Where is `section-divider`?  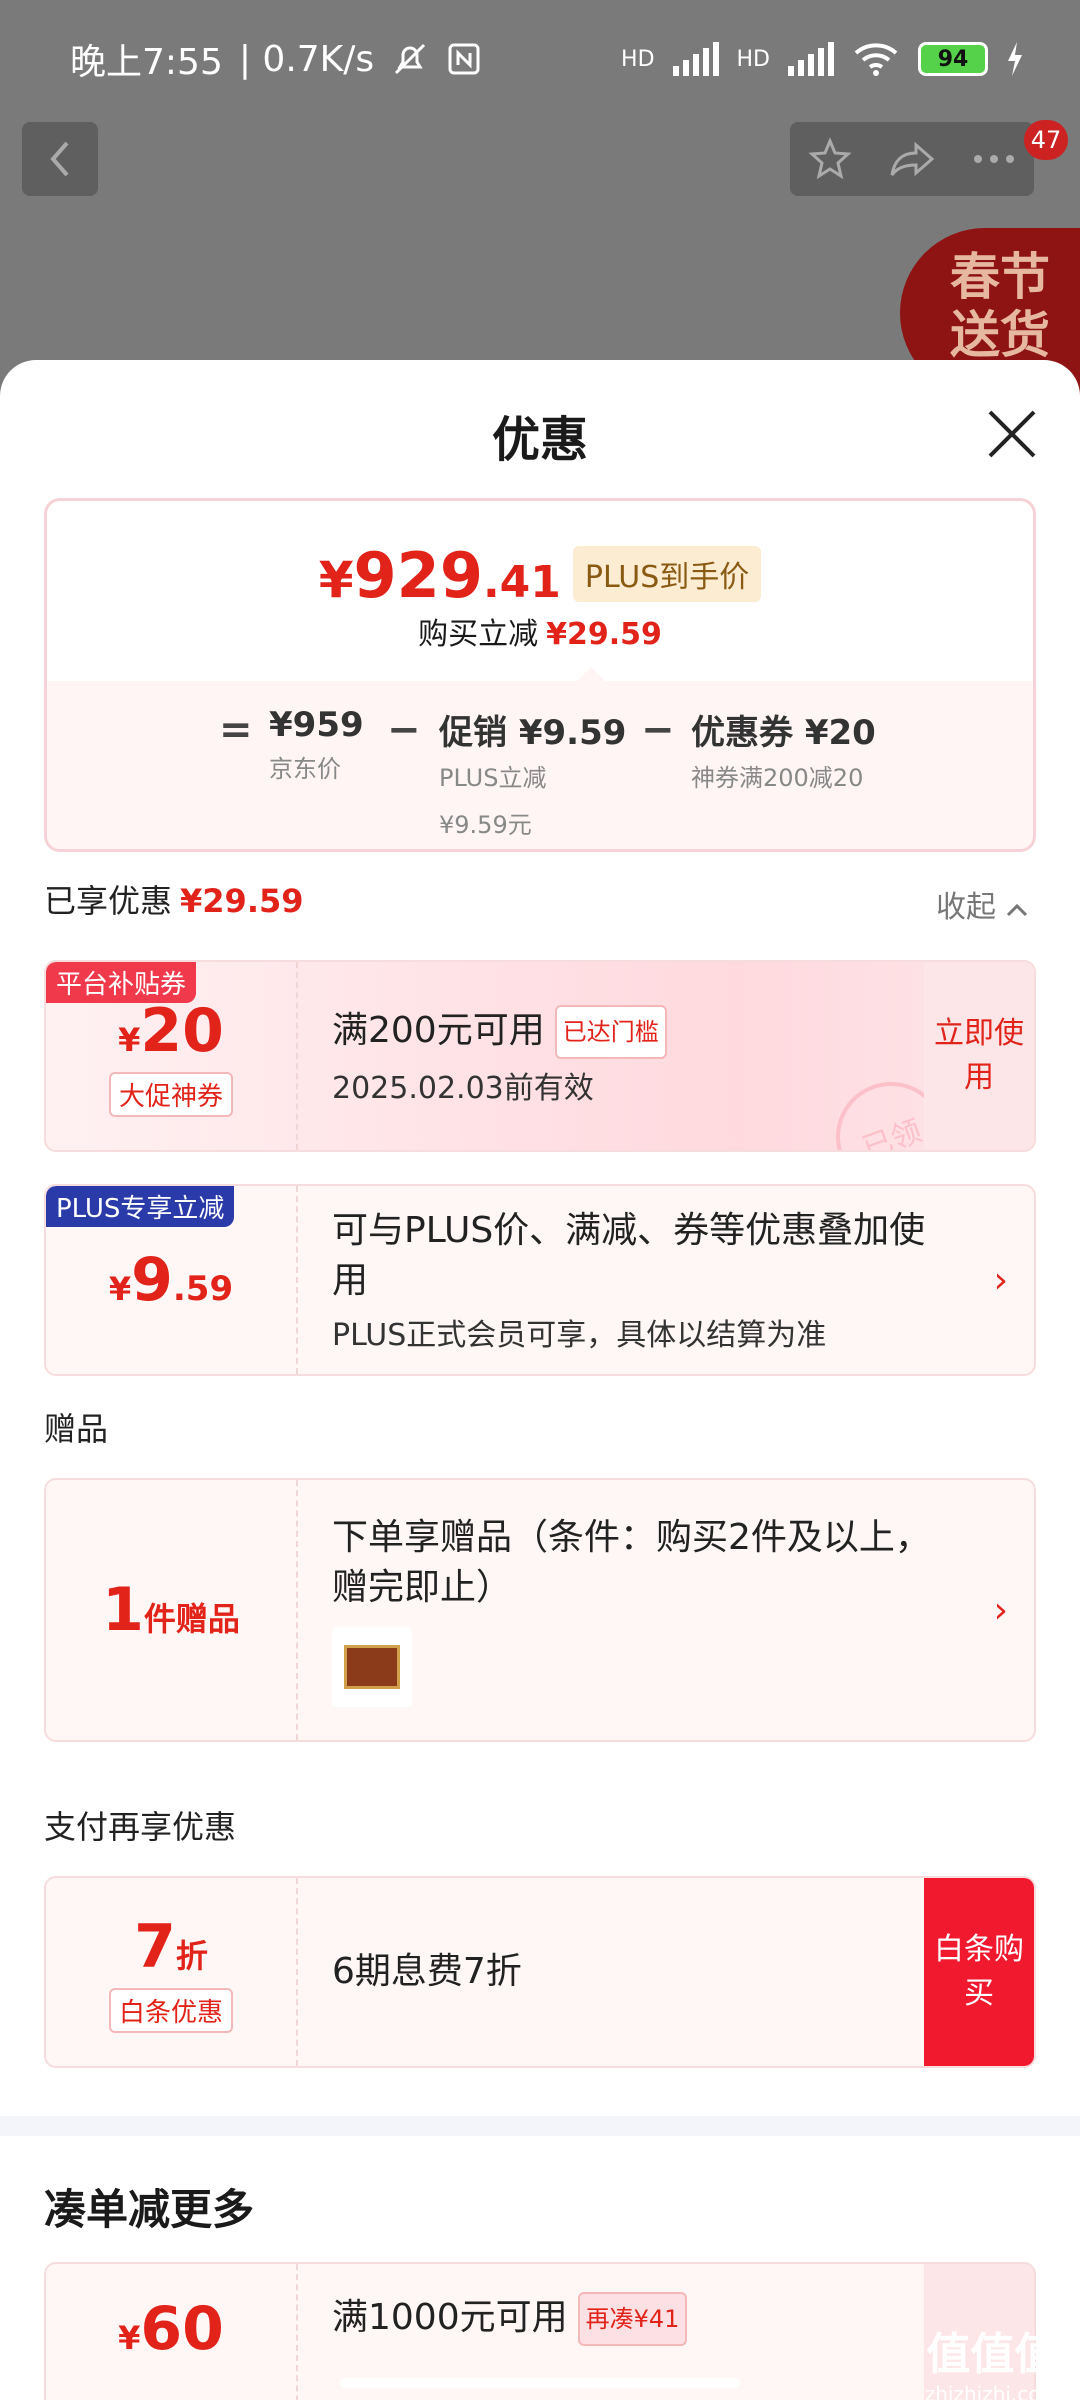
section-divider is located at coordinates (540, 2126).